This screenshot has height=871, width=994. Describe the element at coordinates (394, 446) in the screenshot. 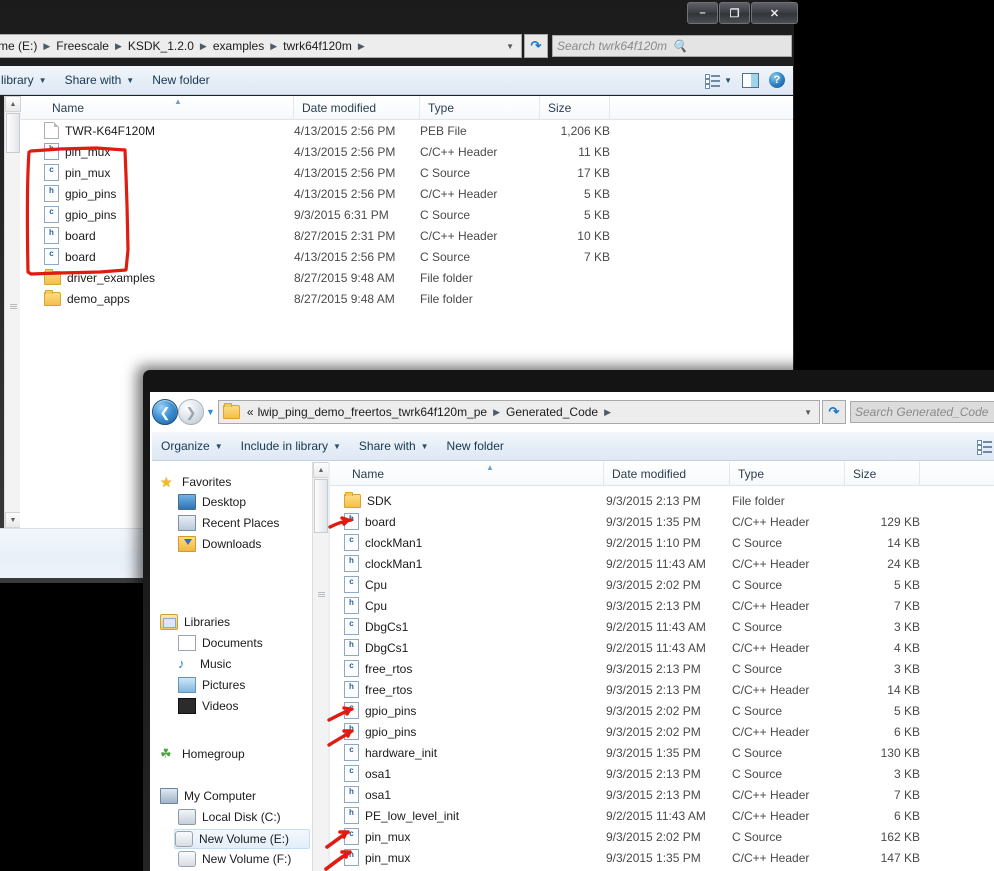

I see `cmd-share-with-2: Share with ▼` at that location.